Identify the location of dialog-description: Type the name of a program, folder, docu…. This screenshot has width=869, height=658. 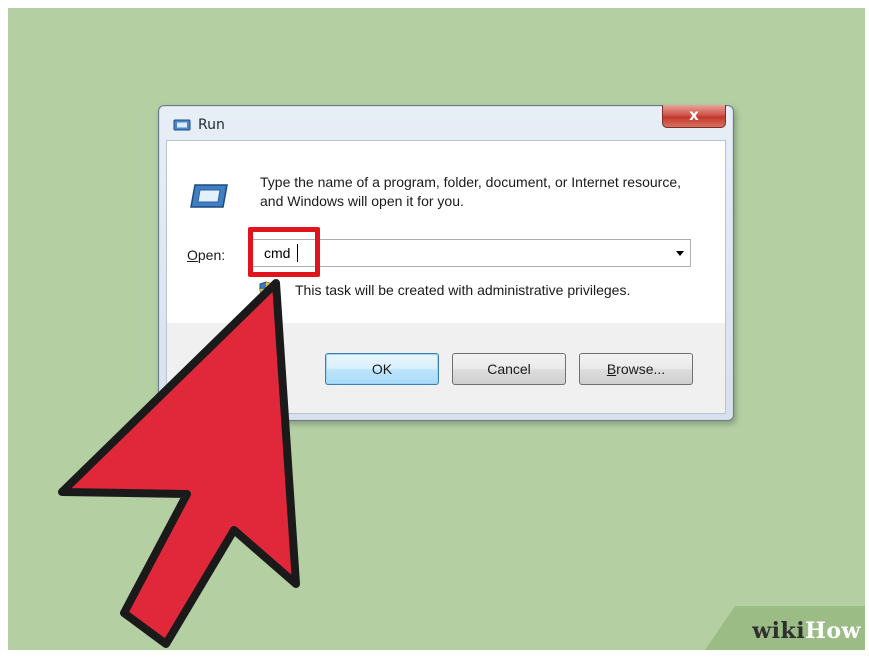
(471, 191).